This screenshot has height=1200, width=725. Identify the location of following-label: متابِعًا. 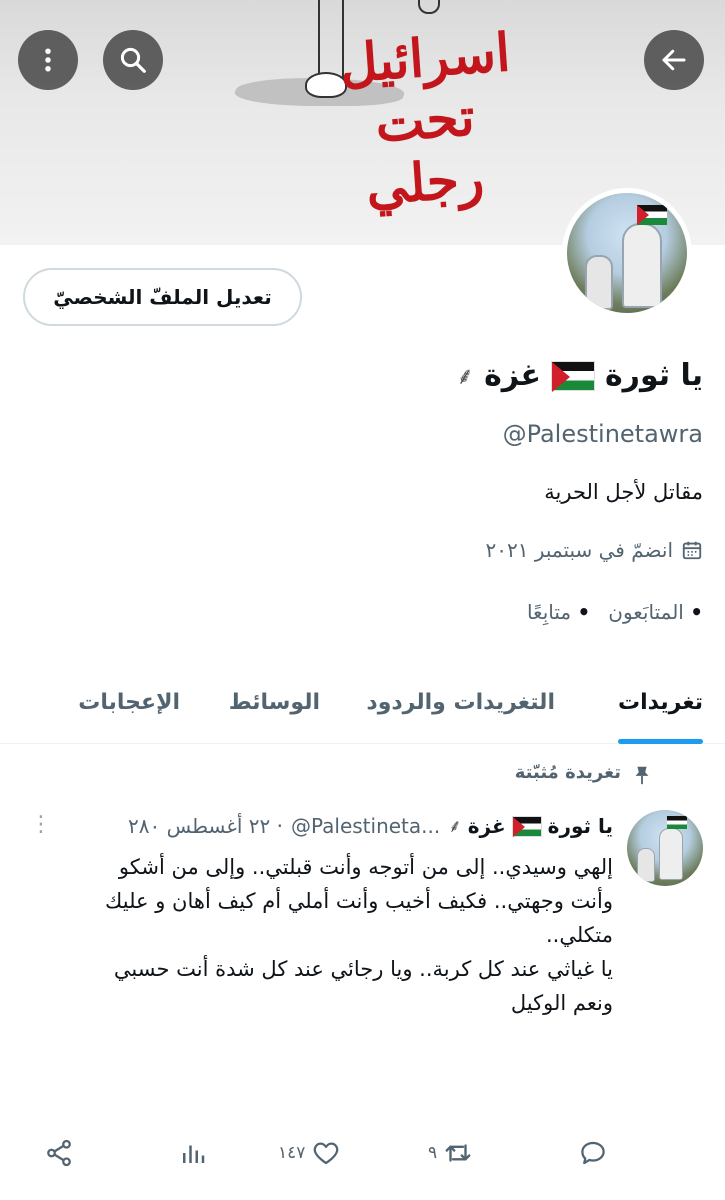
(549, 612).